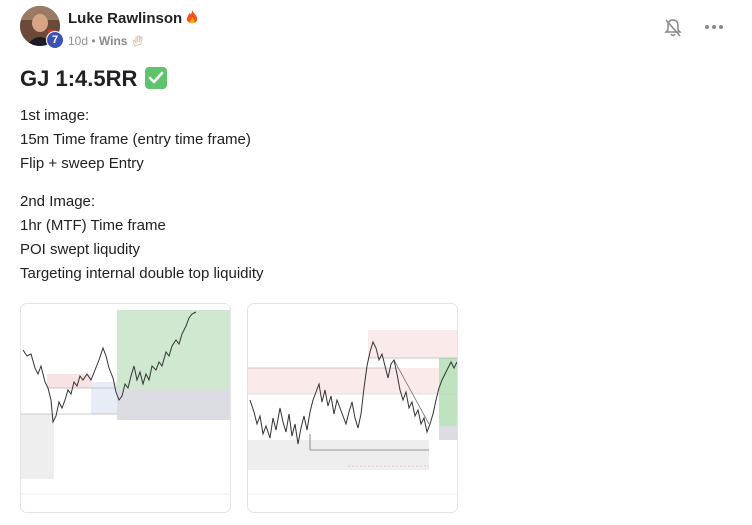  What do you see at coordinates (55, 115) in the screenshot?
I see `body-line: 1st image:` at bounding box center [55, 115].